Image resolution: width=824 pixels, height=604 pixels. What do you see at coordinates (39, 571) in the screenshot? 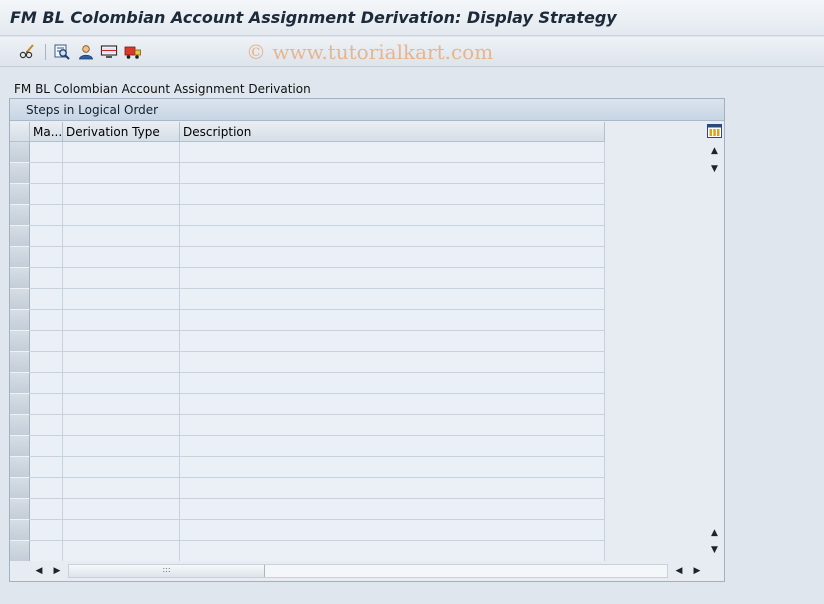
I see `scroll-left-arrow-icon: ◀` at bounding box center [39, 571].